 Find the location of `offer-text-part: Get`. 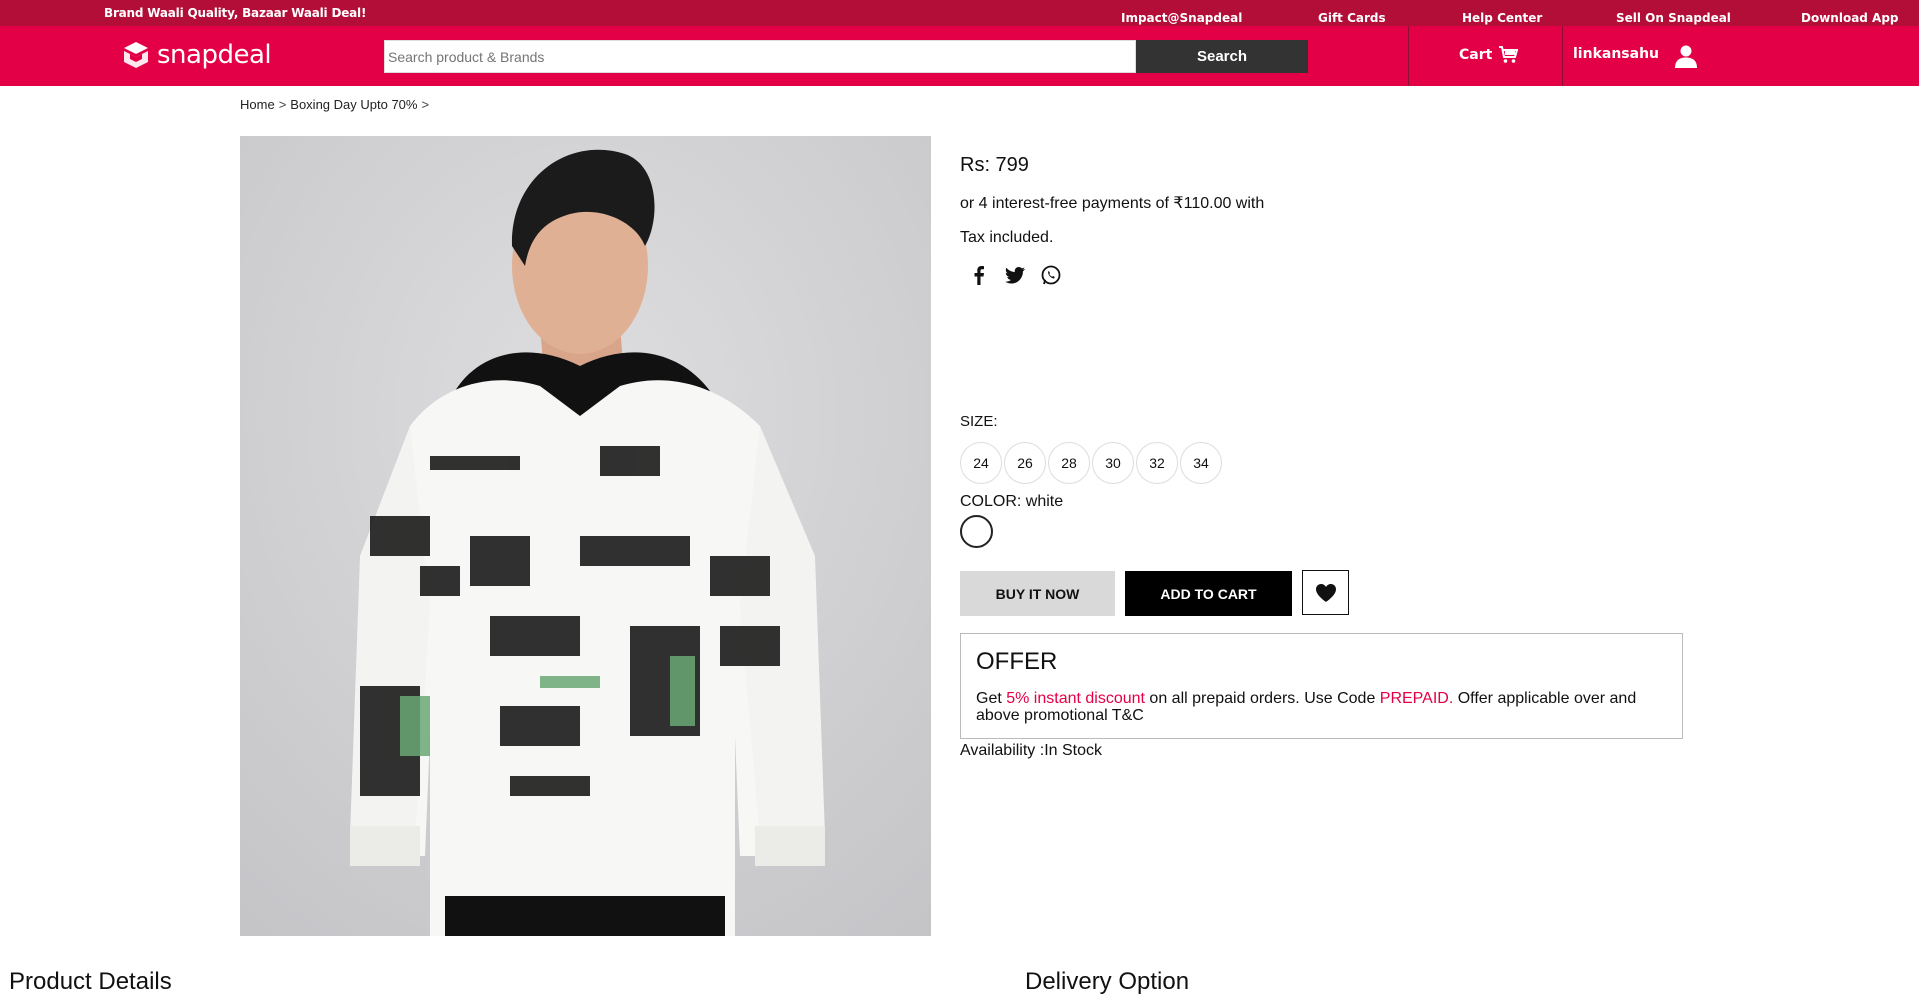

offer-text-part: Get is located at coordinates (991, 698).